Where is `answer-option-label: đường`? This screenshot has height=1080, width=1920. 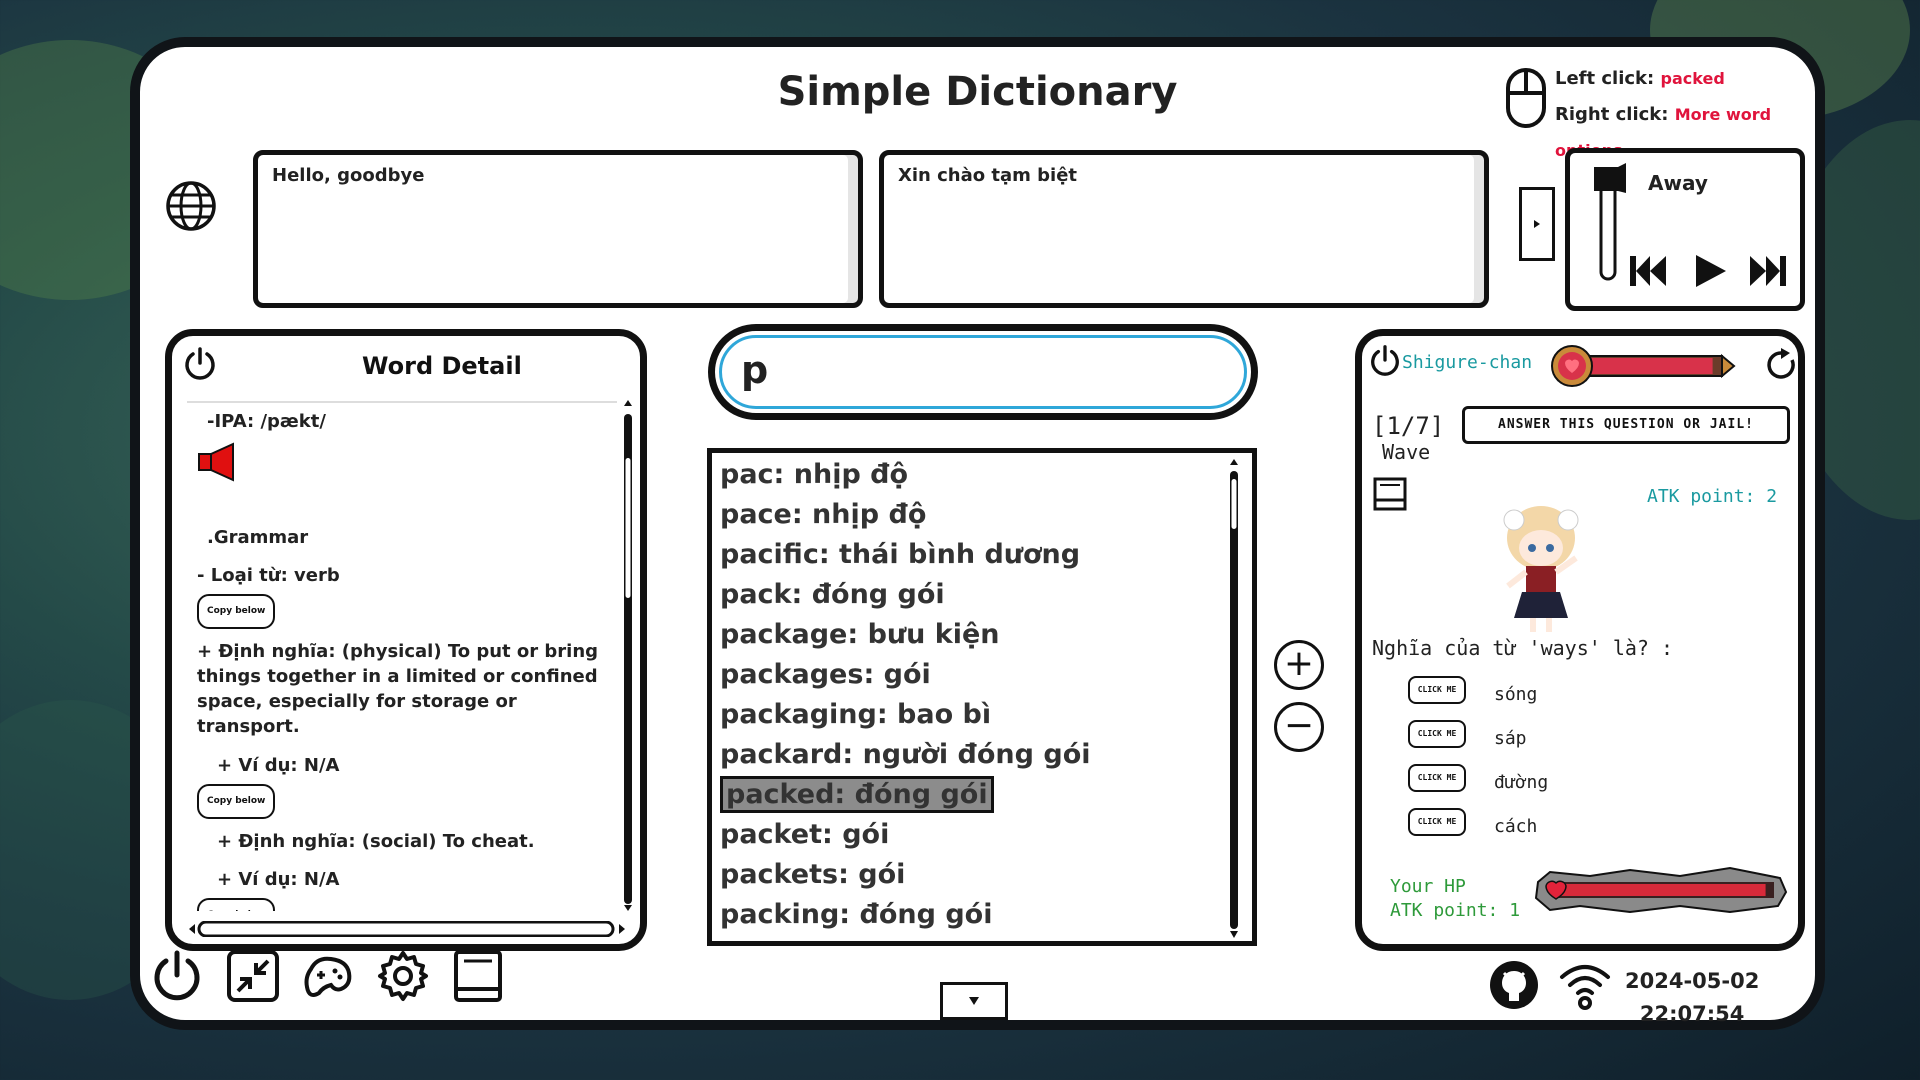 answer-option-label: đường is located at coordinates (1521, 782).